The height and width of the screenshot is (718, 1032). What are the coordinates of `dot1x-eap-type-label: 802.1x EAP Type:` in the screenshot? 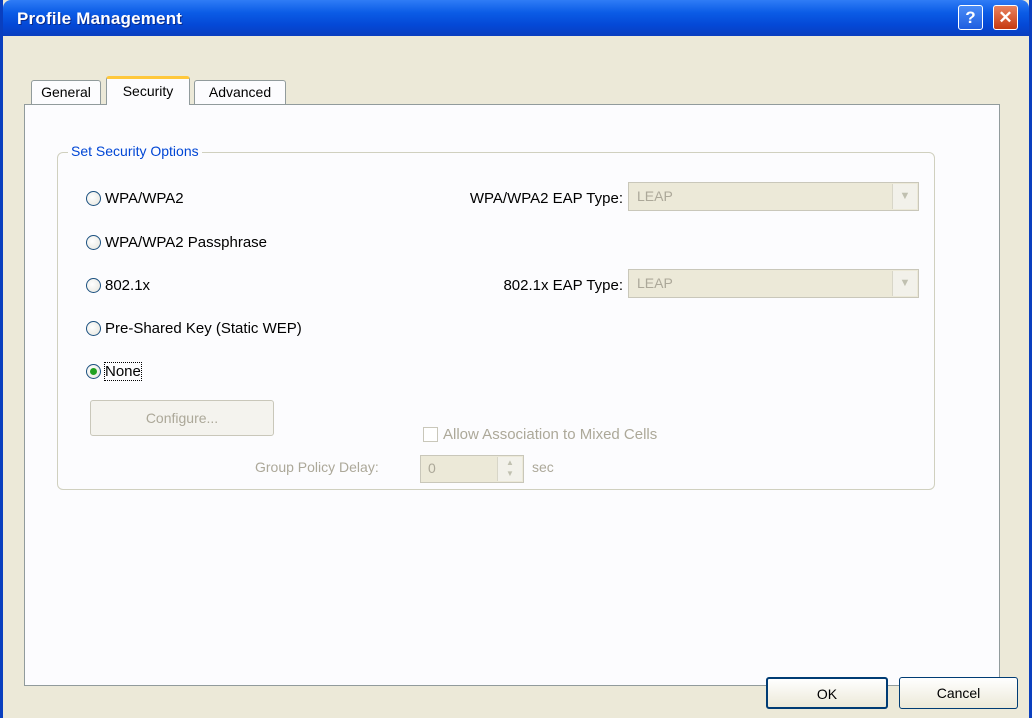 It's located at (563, 285).